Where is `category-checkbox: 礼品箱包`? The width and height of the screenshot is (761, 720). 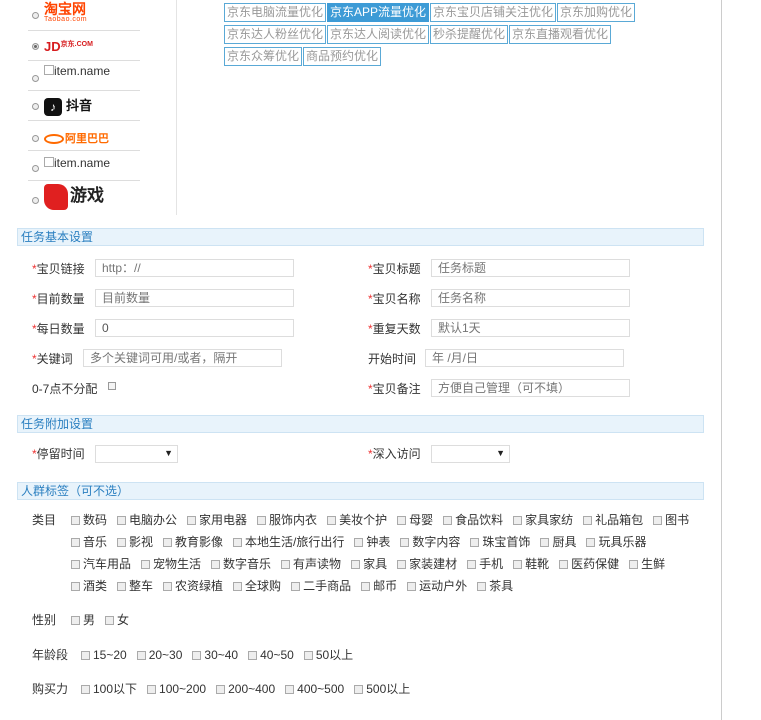 category-checkbox: 礼品箱包 is located at coordinates (613, 520).